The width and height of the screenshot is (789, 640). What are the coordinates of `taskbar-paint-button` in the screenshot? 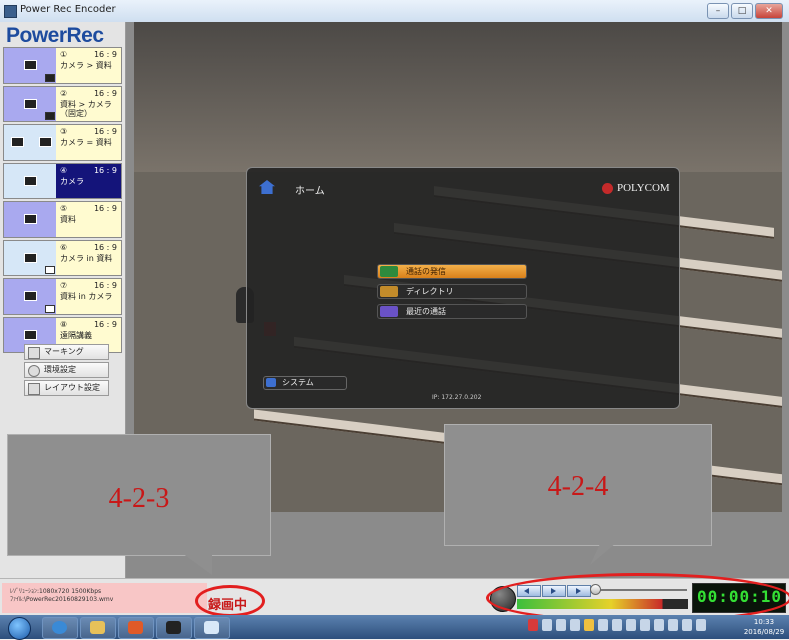 It's located at (212, 628).